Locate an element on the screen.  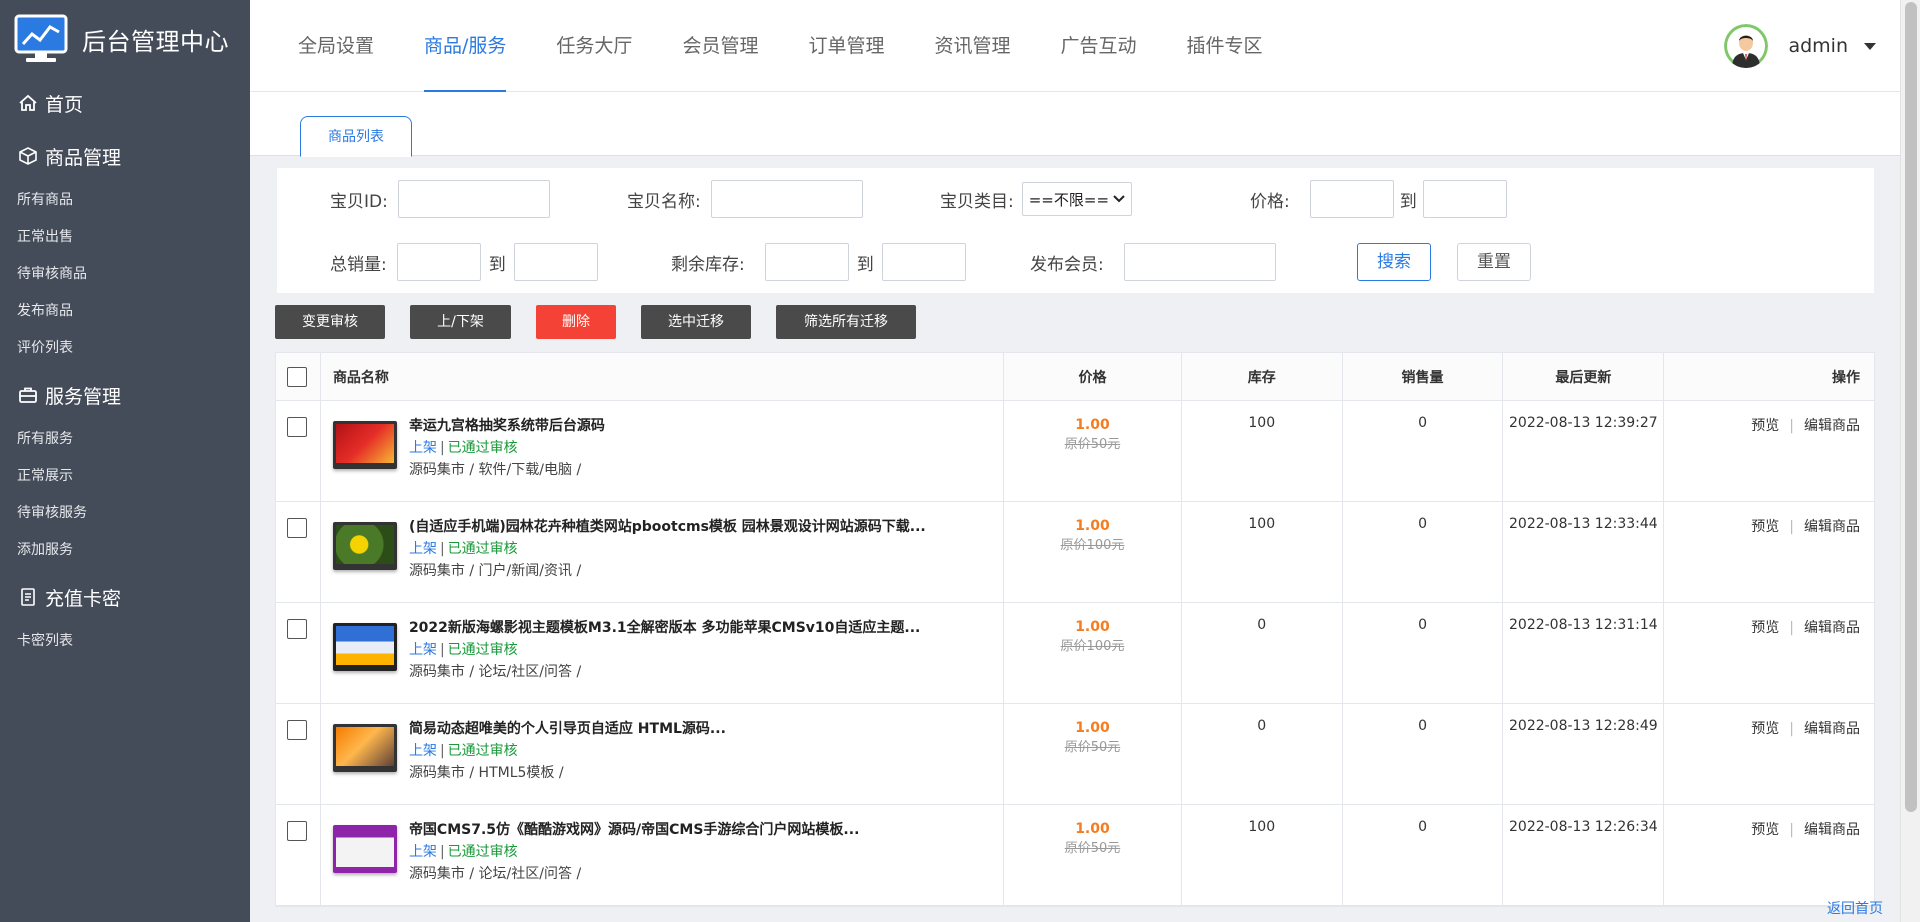
sales-min-input is located at coordinates (438, 262).